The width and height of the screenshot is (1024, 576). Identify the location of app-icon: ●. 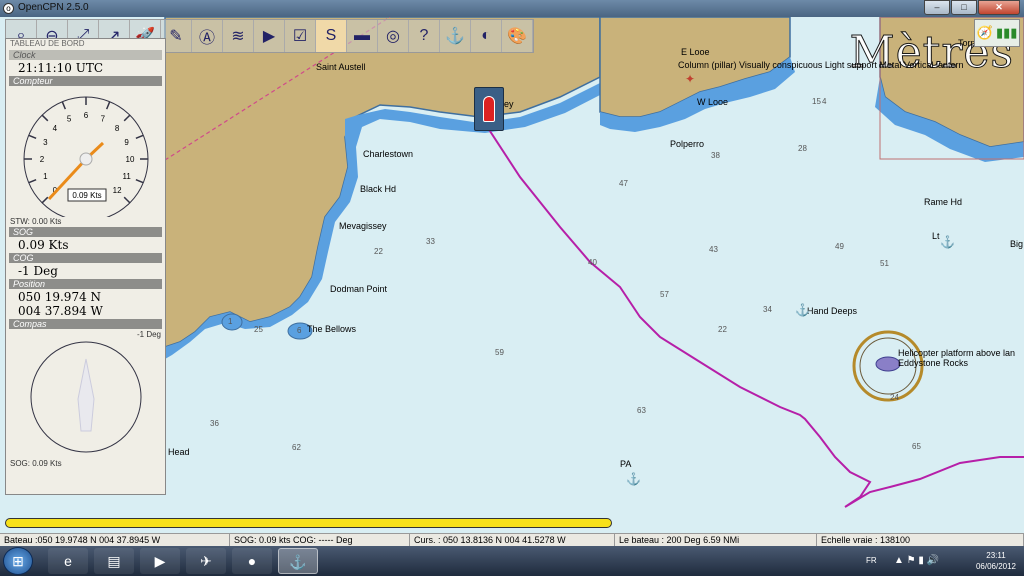
(252, 561).